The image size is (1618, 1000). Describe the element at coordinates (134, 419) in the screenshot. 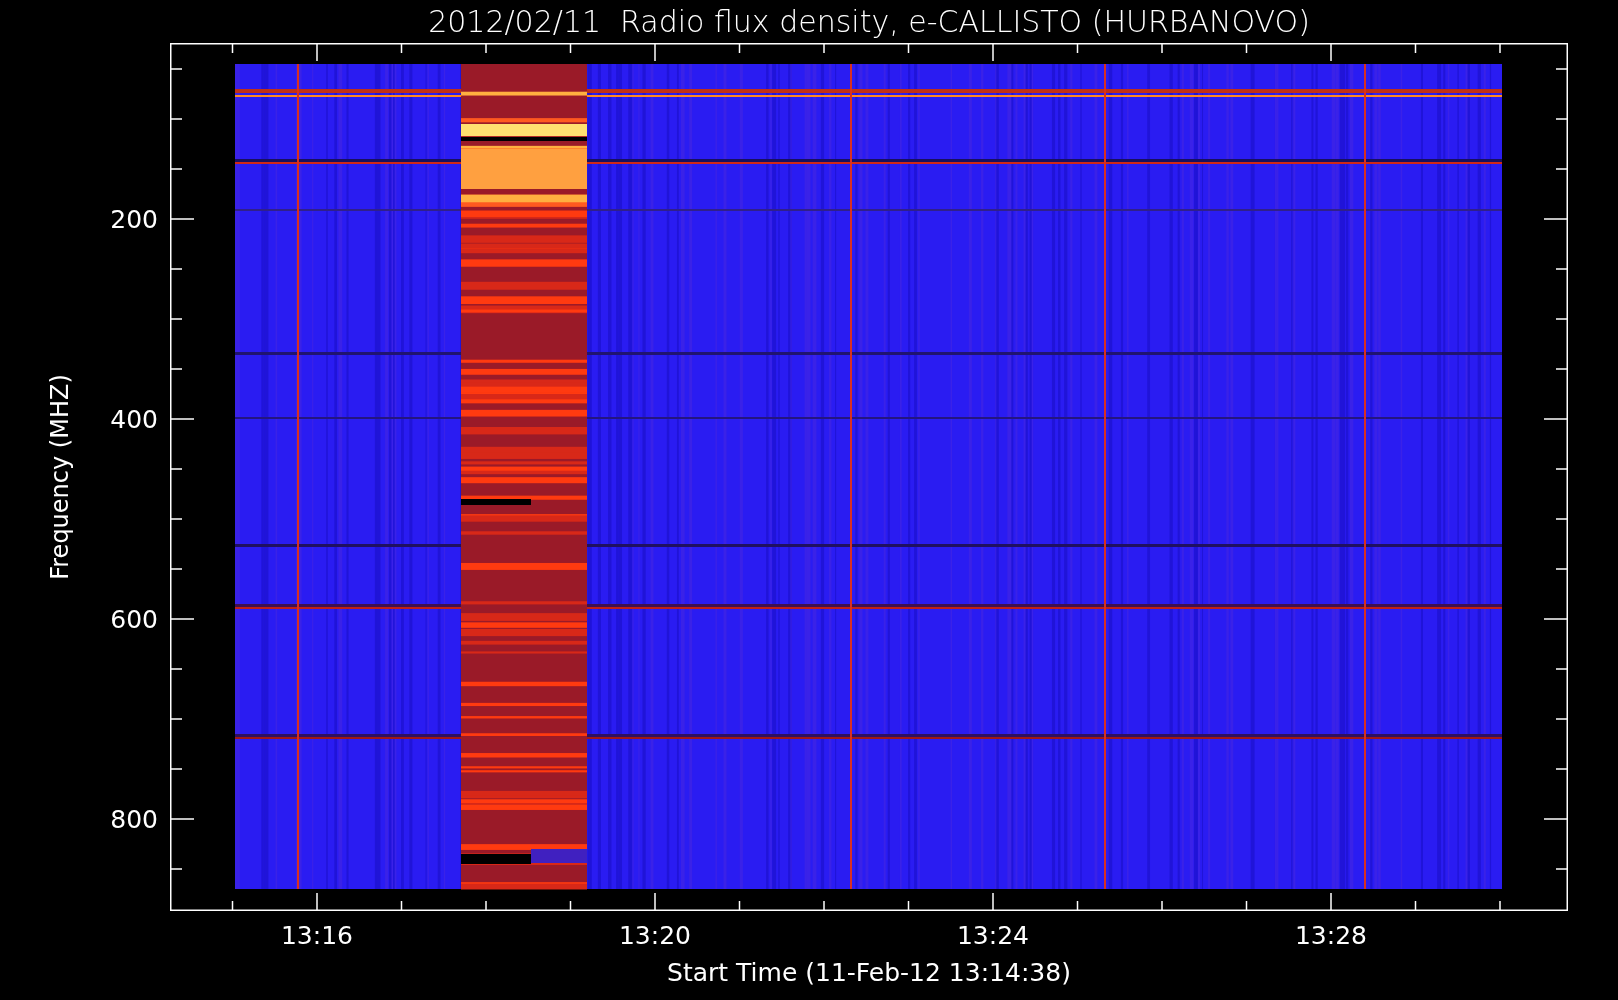

I see `tick-label: 400` at that location.